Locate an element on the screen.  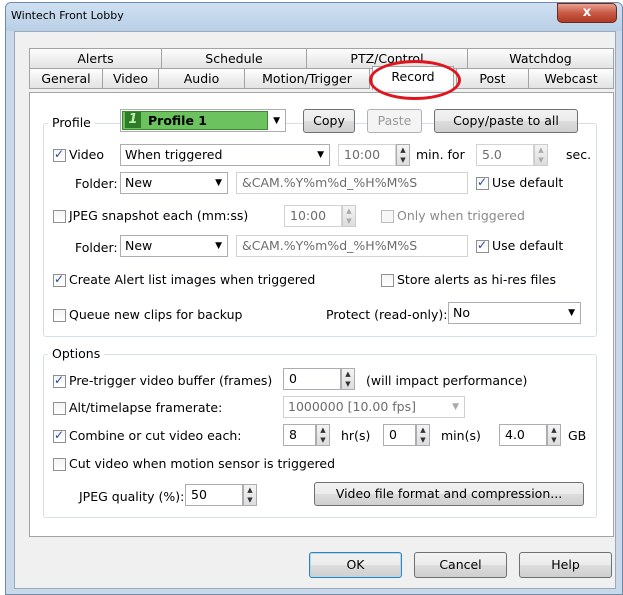
pretrigger-checkbox is located at coordinates (59, 380).